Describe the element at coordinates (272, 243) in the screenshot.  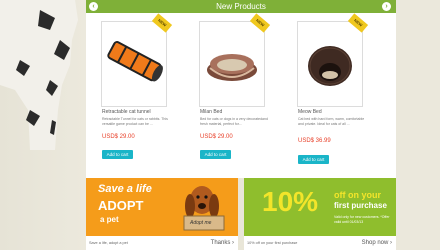
I see `promo-footer-text: 10% off on your first purchase` at that location.